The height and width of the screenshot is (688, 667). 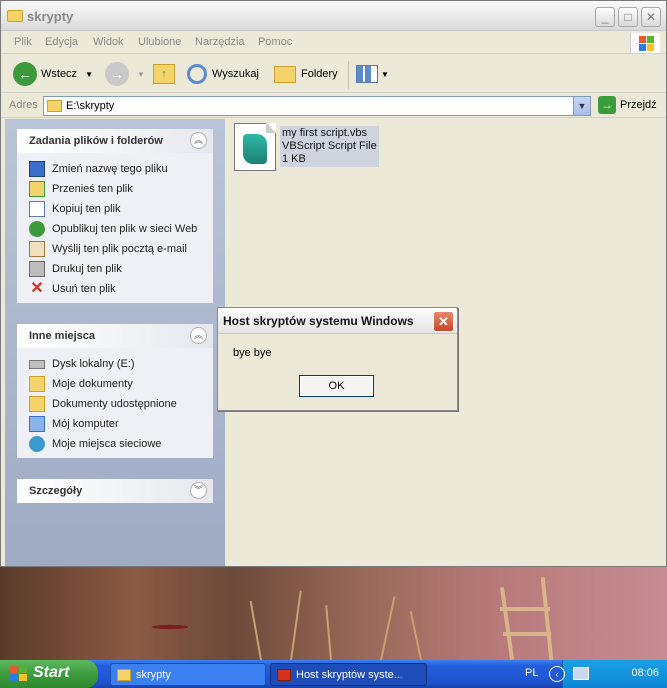 I want to click on script-scroll-icon, so click(x=255, y=149).